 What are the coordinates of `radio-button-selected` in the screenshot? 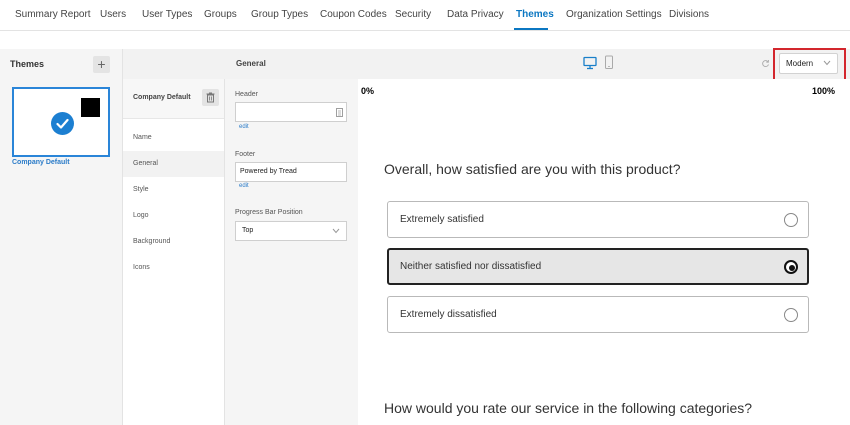 It's located at (791, 267).